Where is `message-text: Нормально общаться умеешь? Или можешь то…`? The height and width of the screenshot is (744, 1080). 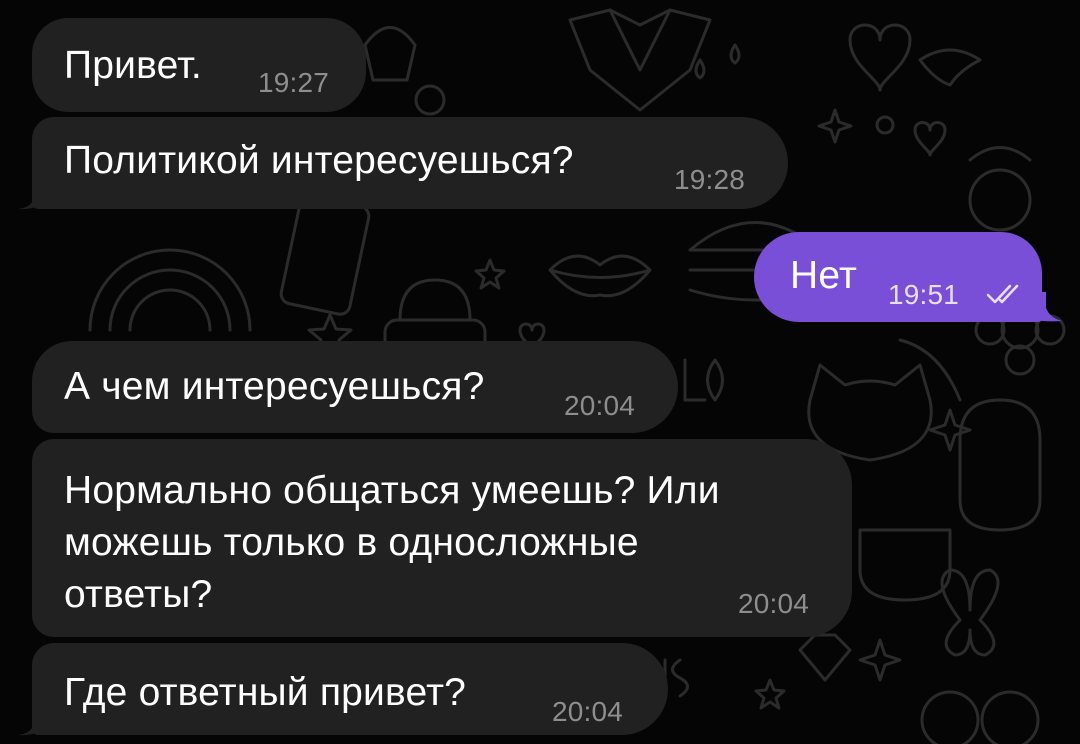
message-text: Нормально общаться умеешь? Или можешь то… is located at coordinates (392, 542).